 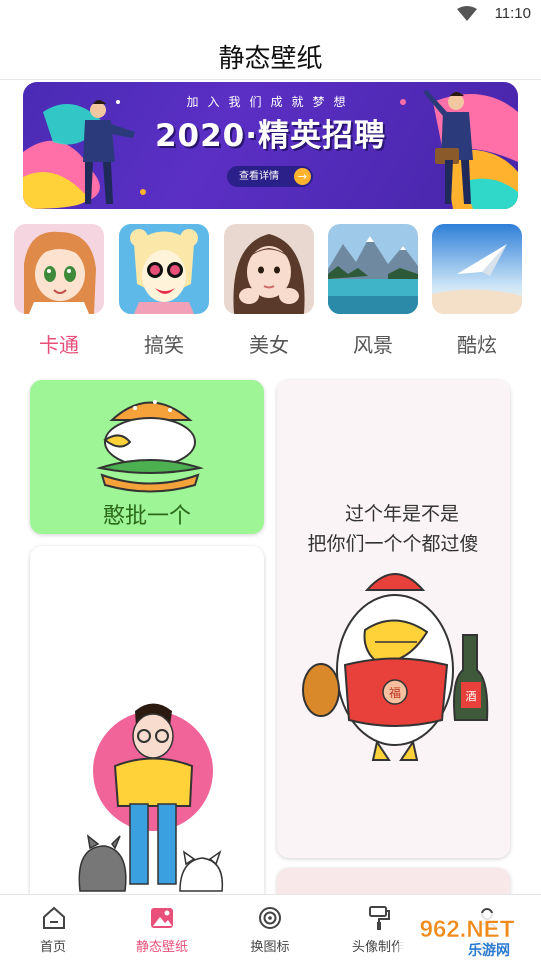 What do you see at coordinates (59, 345) in the screenshot?
I see `category-label: 卡通` at bounding box center [59, 345].